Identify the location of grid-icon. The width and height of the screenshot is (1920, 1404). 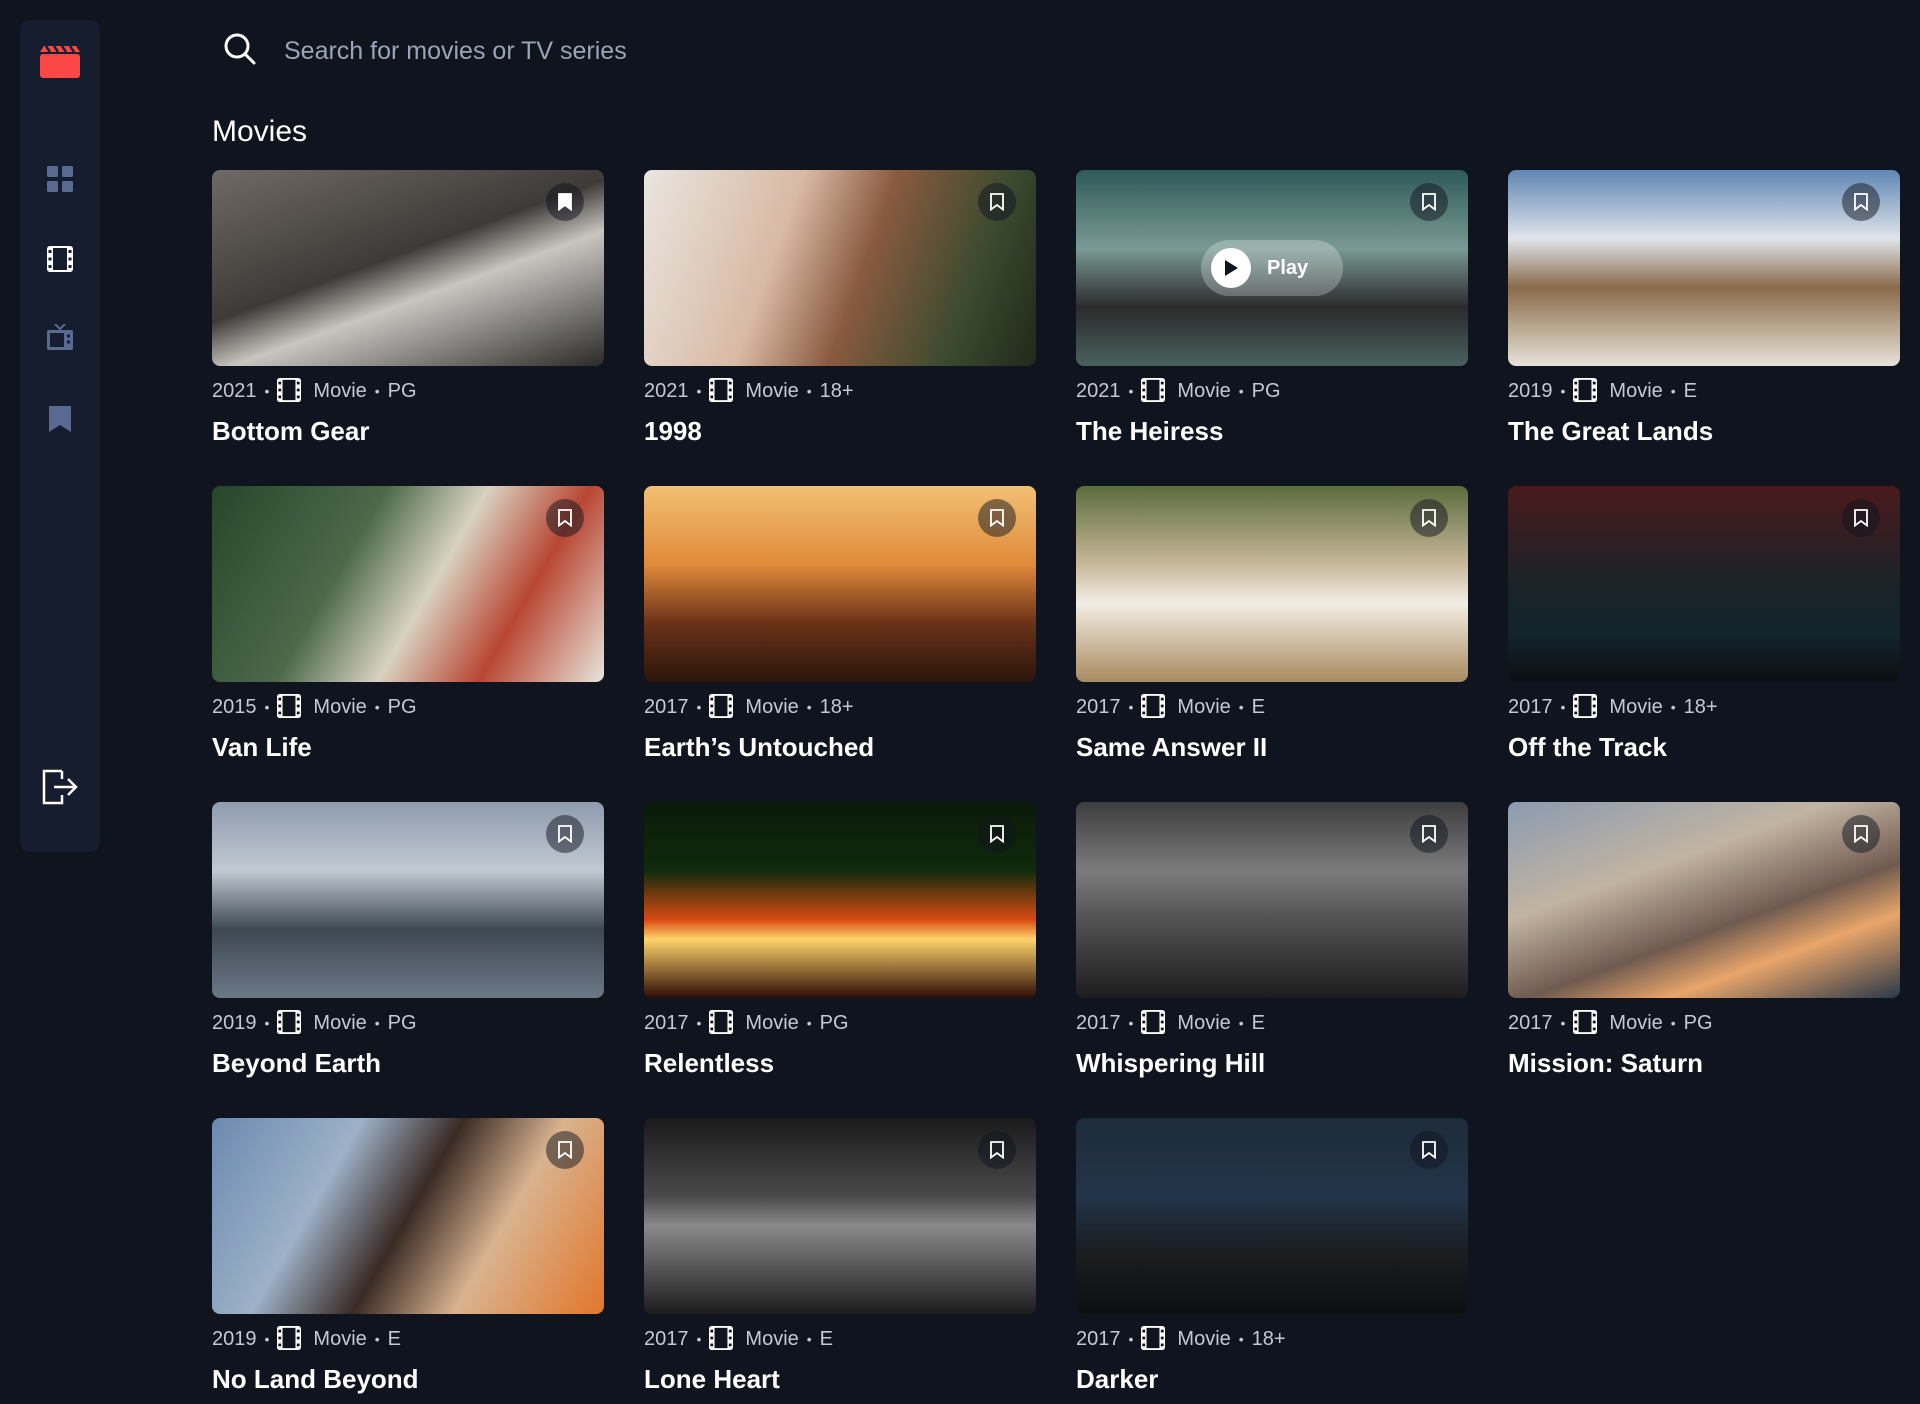
(60, 179).